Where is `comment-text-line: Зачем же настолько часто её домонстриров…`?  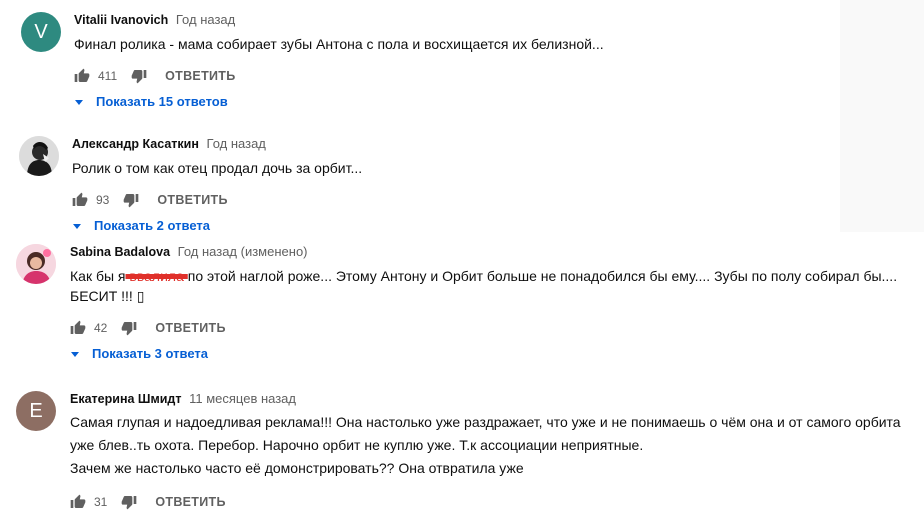
comment-text-line: Зачем же настолько часто её домонстриров… is located at coordinates (297, 468).